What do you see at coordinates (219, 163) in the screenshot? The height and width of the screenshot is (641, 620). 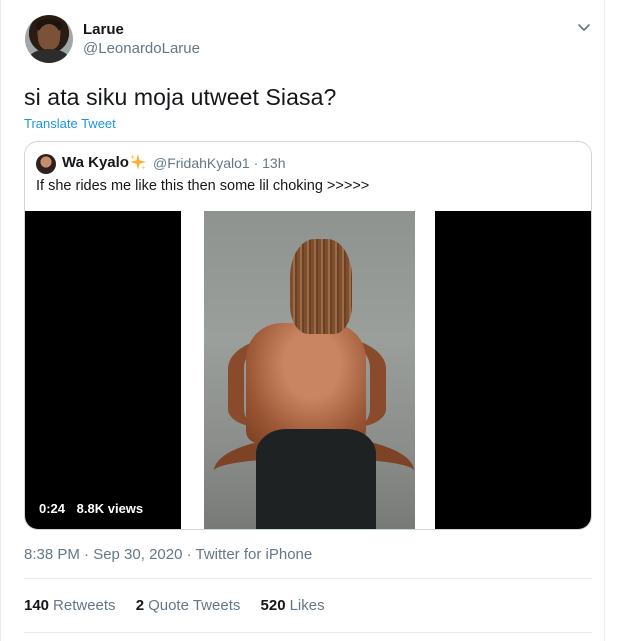 I see `quoted-author-handle: @FridahKyalo1 · 13h` at bounding box center [219, 163].